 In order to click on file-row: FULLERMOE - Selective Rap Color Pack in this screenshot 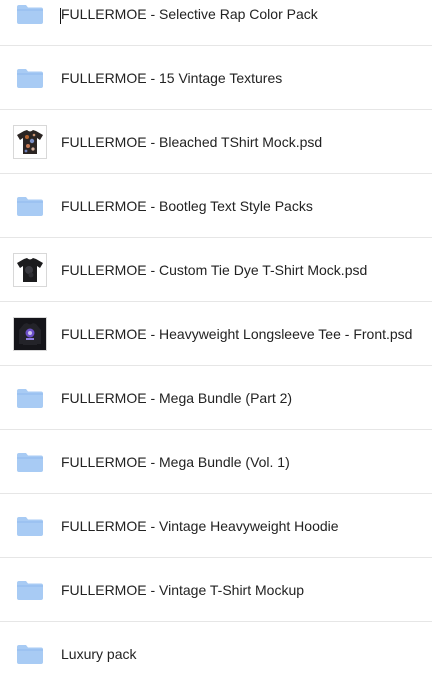, I will do `click(216, 23)`.